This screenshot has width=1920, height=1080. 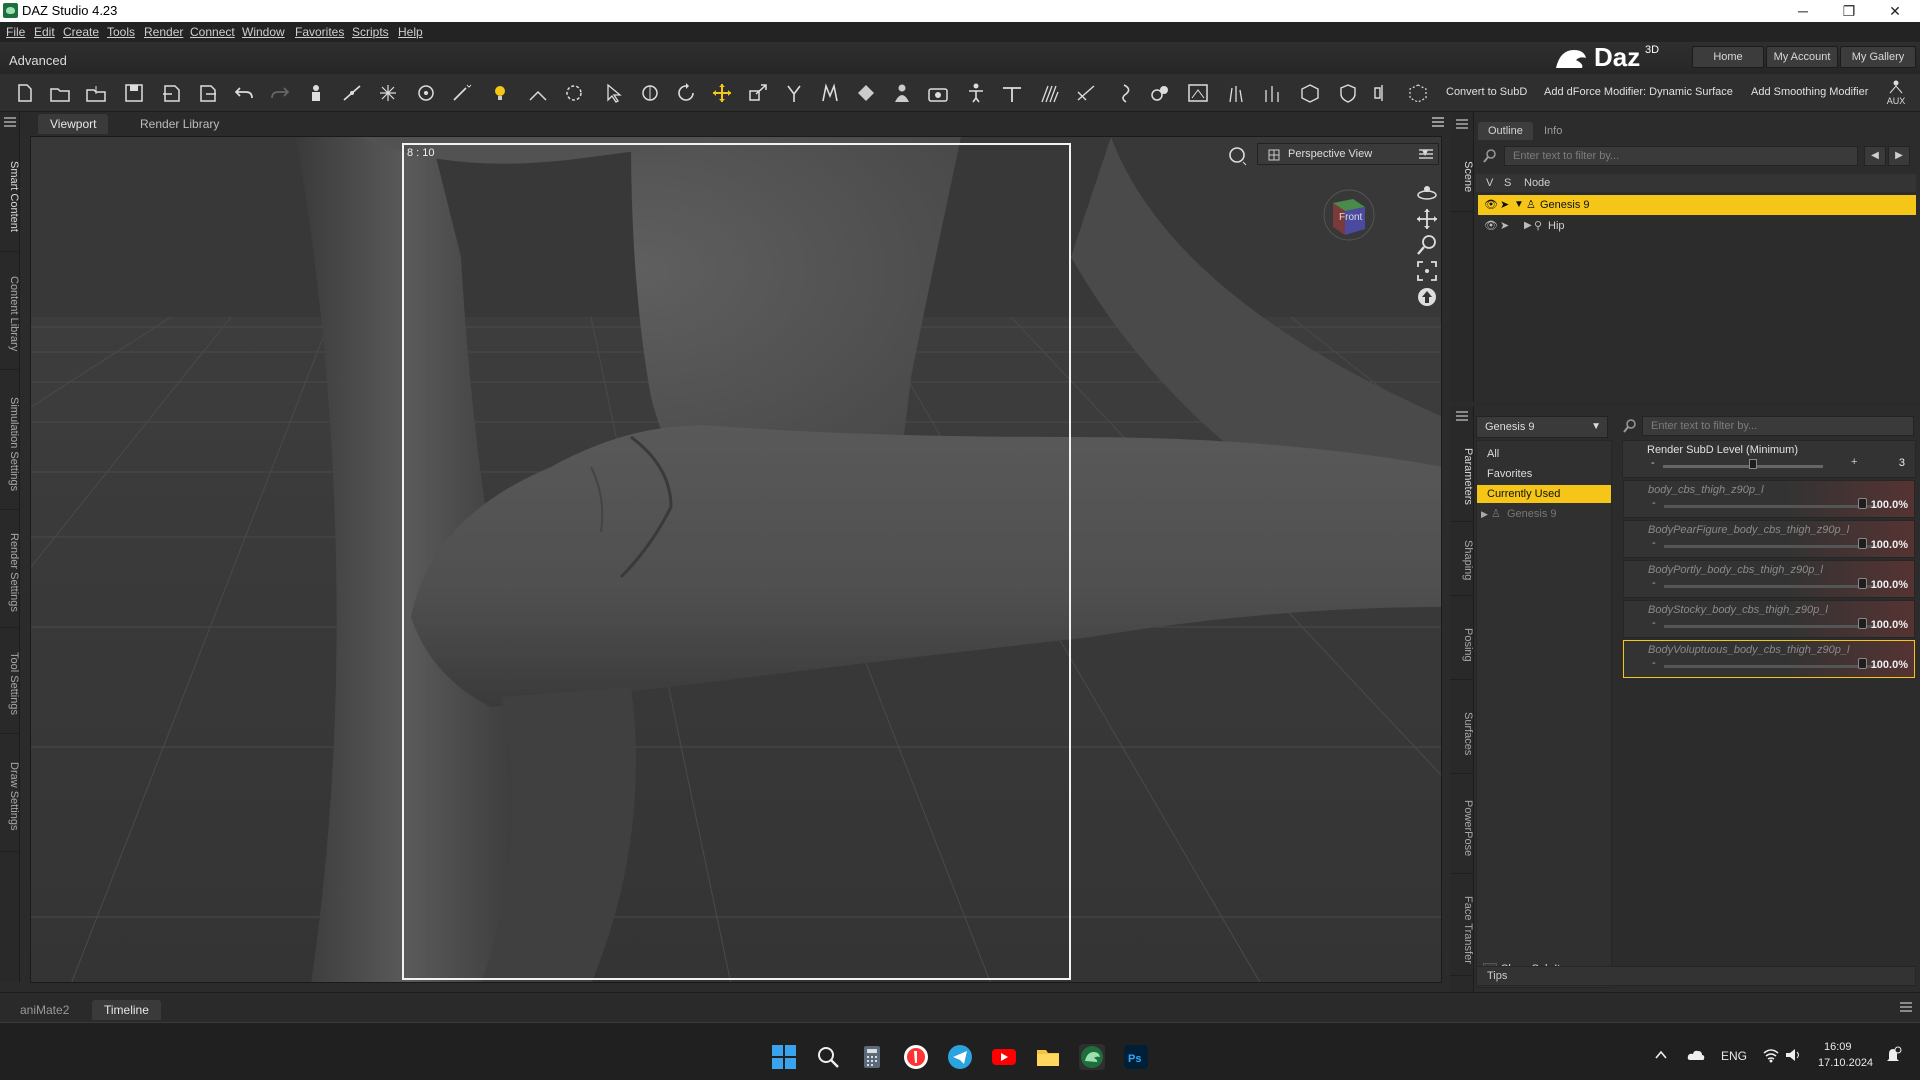 What do you see at coordinates (1802, 57) in the screenshot?
I see `my-account-button: My Account` at bounding box center [1802, 57].